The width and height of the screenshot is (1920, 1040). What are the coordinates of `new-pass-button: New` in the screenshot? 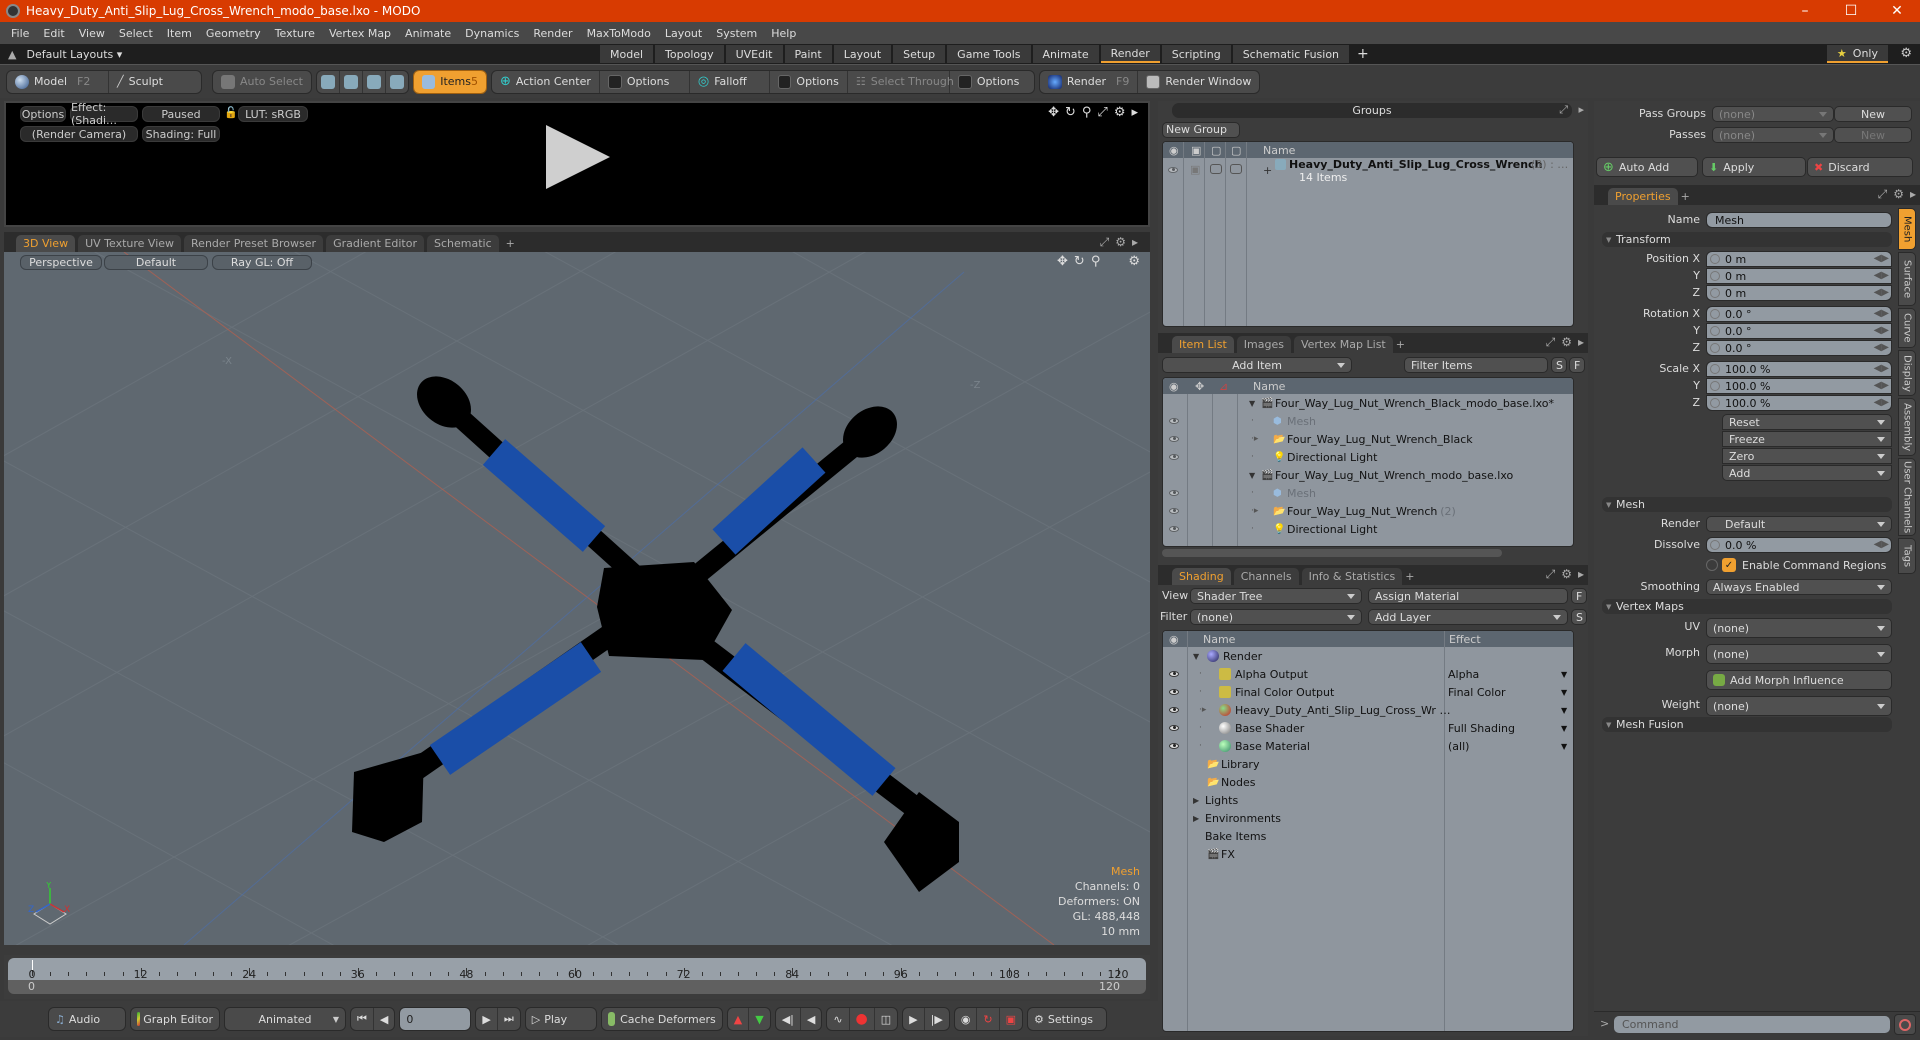 It's located at (1873, 135).